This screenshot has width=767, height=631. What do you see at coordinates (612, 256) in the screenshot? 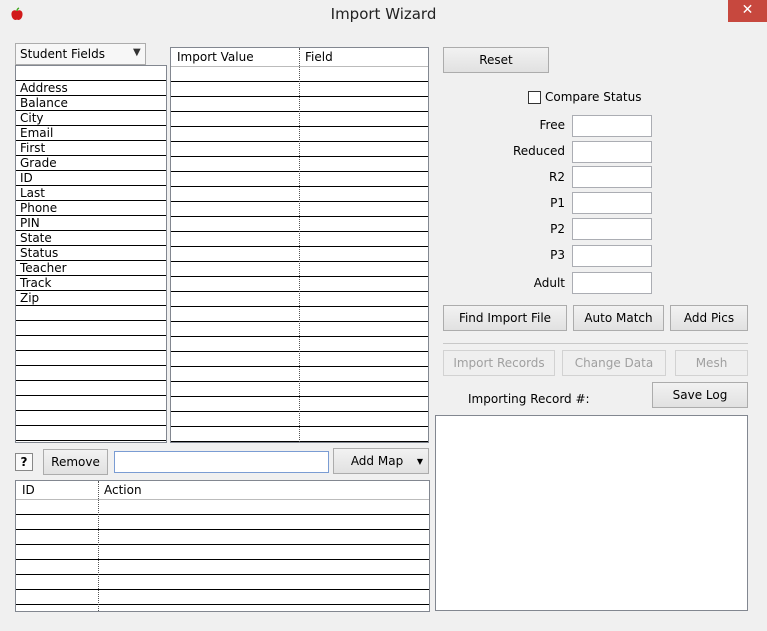
I see `p3-field` at bounding box center [612, 256].